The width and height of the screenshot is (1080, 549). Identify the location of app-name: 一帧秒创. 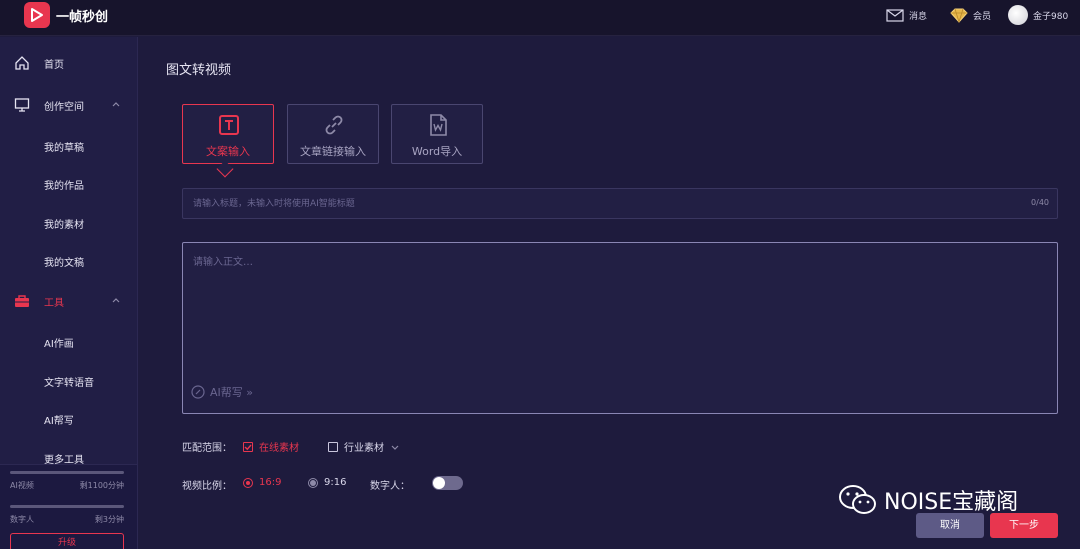
(82, 15).